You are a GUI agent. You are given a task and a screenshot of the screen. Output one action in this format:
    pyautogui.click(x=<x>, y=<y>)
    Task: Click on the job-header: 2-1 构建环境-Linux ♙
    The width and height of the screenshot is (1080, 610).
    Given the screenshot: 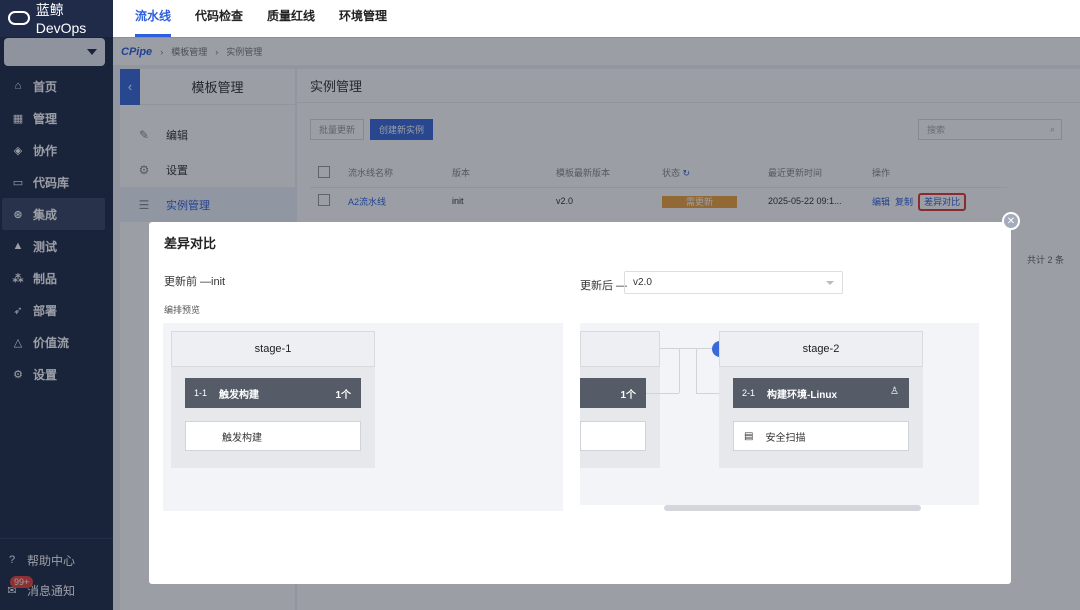 What is the action you would take?
    pyautogui.click(x=821, y=393)
    